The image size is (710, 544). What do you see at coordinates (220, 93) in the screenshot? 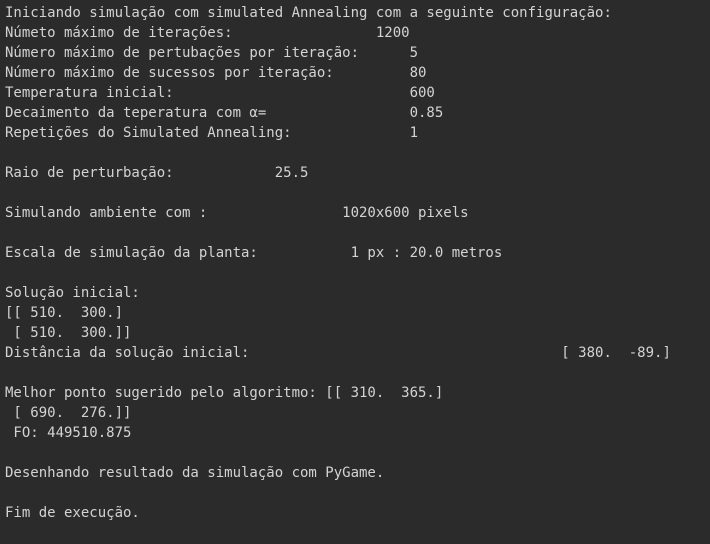
I see `terminal-line-initial-temperature: Temperatura inicial: 600` at bounding box center [220, 93].